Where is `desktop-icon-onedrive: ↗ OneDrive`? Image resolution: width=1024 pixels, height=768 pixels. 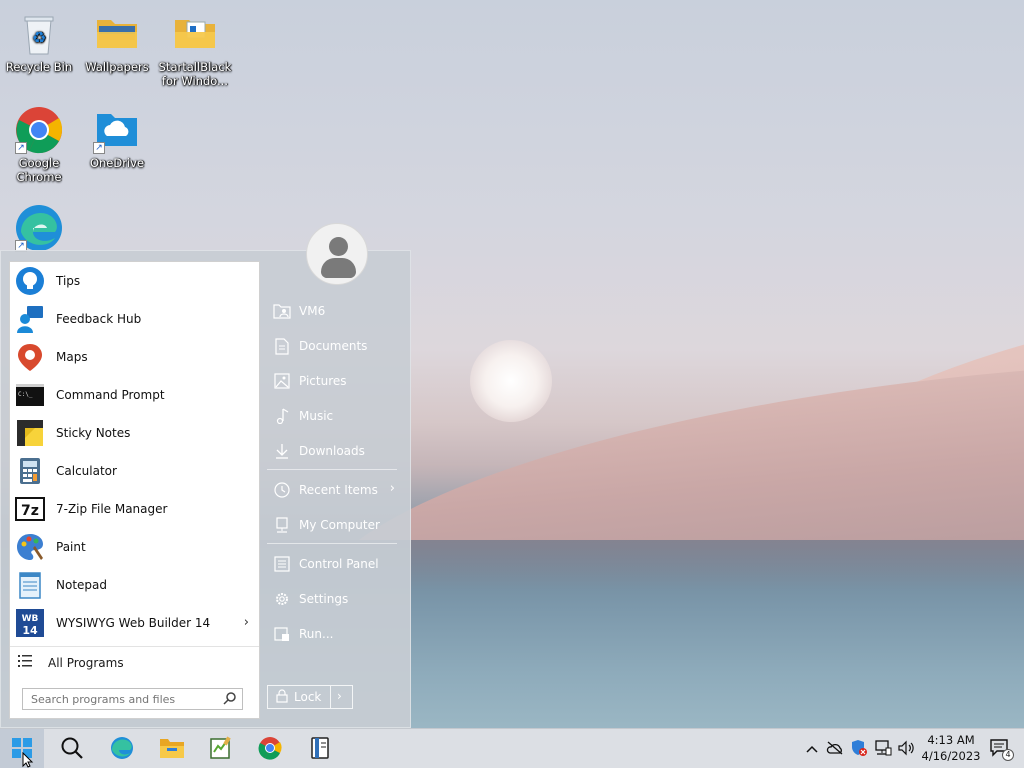 desktop-icon-onedrive: ↗ OneDrive is located at coordinates (117, 138).